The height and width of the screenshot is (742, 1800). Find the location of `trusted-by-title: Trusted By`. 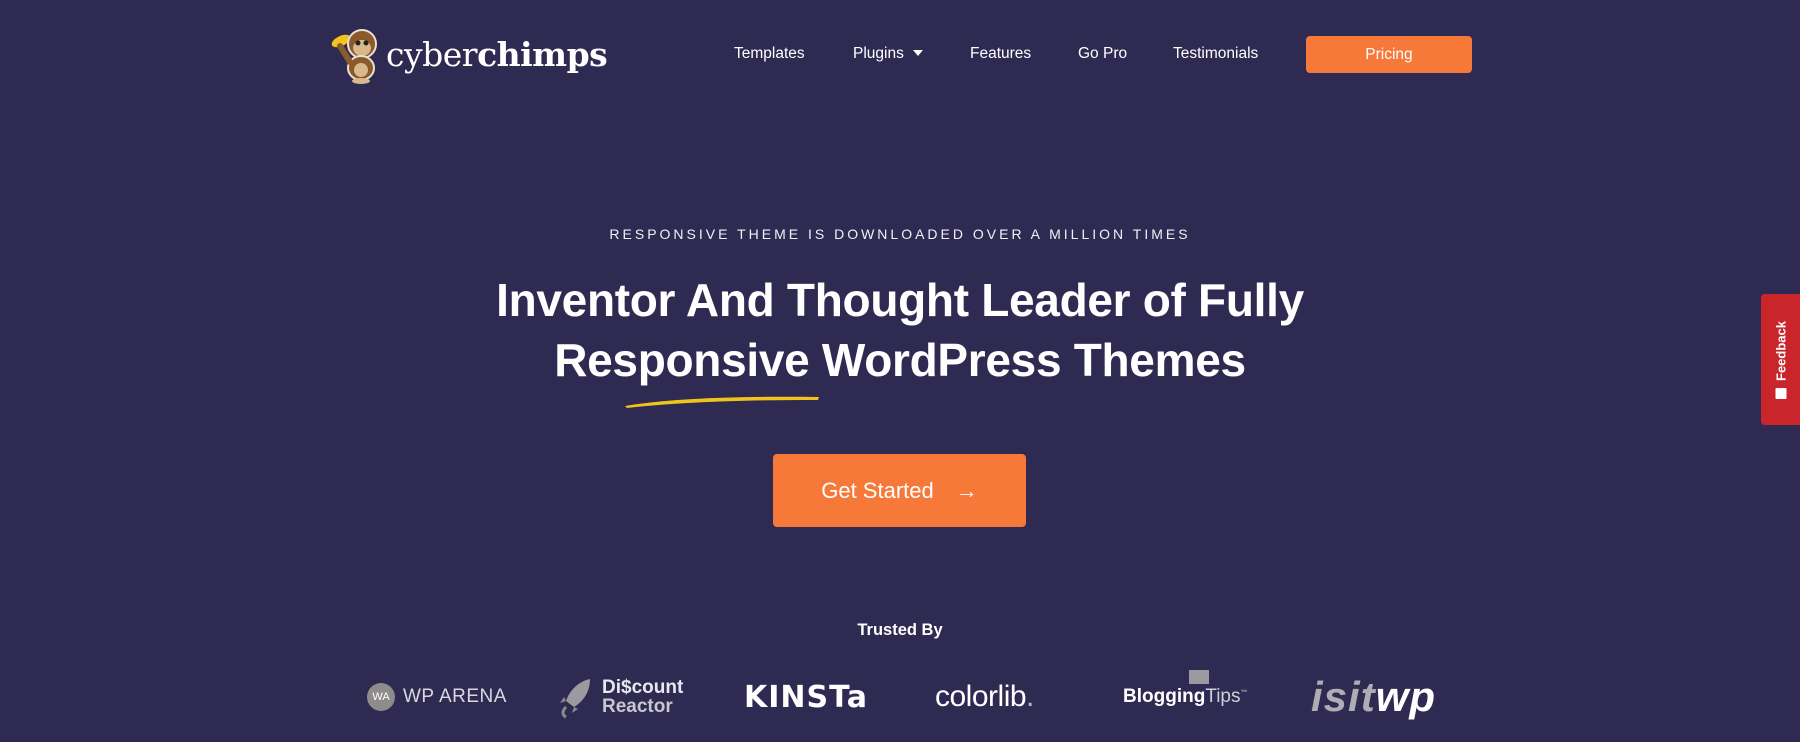

trusted-by-title: Trusted By is located at coordinates (900, 630).